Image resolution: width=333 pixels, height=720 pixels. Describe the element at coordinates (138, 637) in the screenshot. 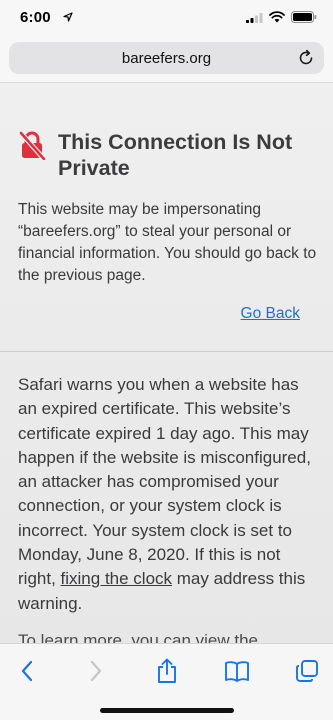

I see `details-next-line: To learn more, you can view the` at that location.